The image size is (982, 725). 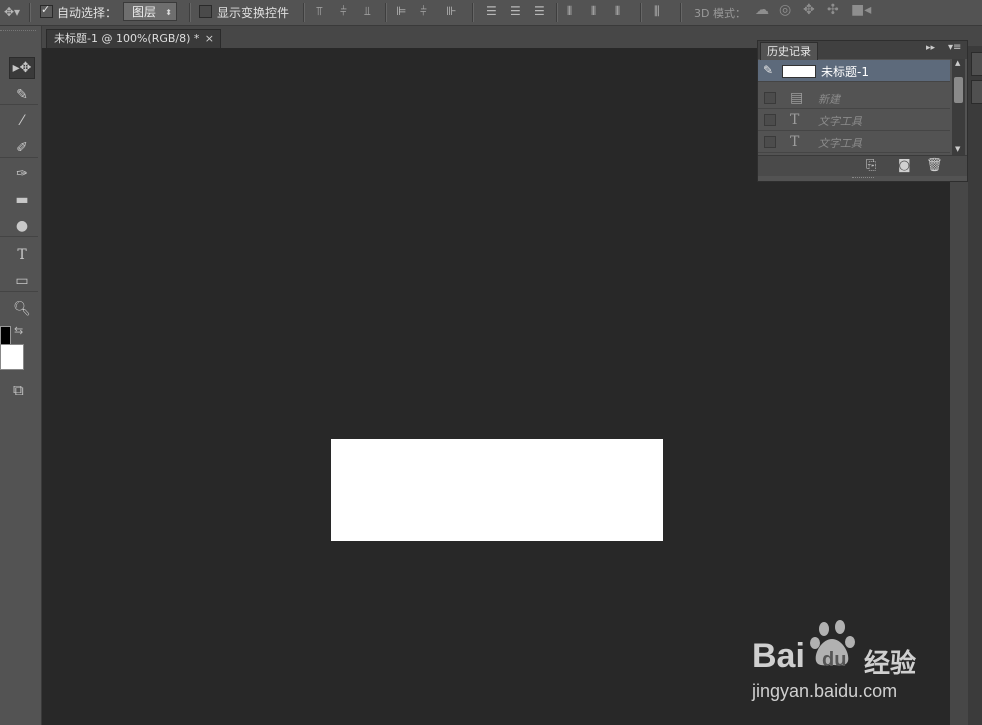 I want to click on history-brush-source-icon: ✎, so click(x=768, y=70).